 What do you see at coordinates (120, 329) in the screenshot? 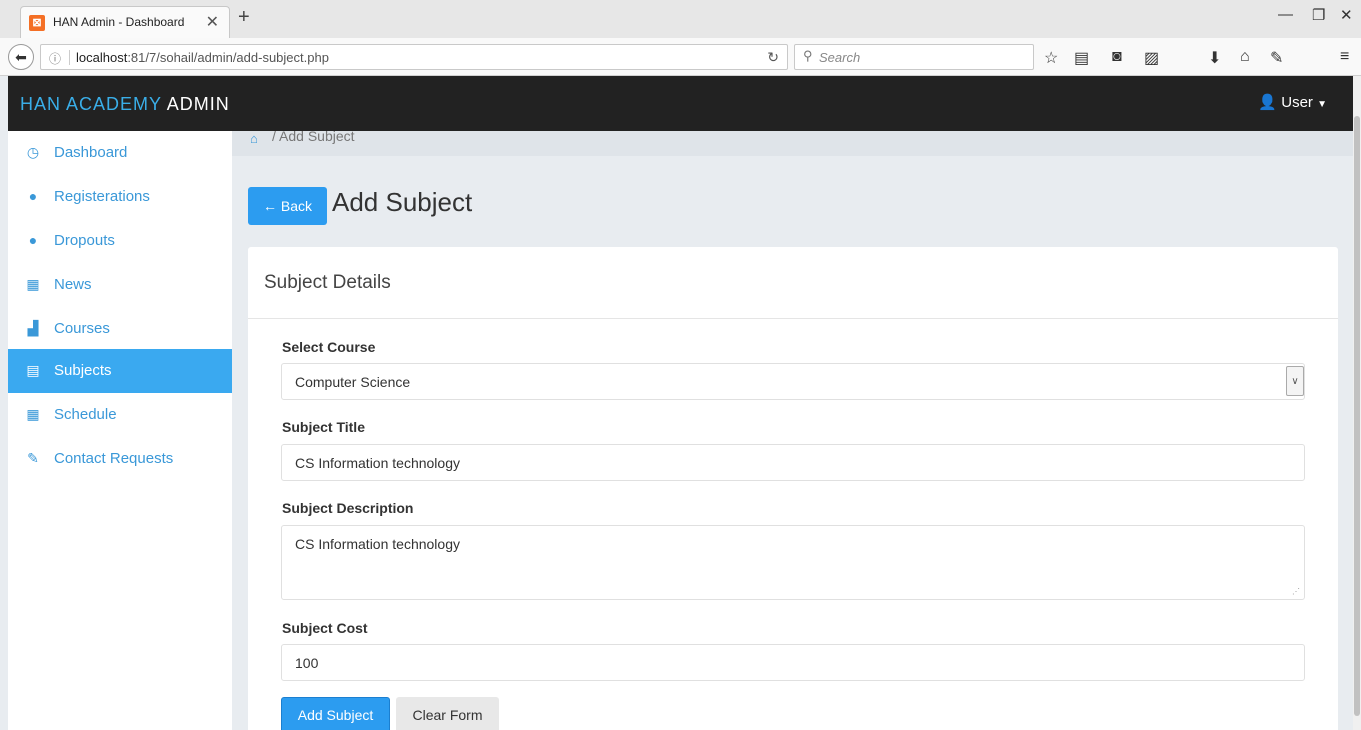
I see `sidebar-item-courses: ▟ Courses` at bounding box center [120, 329].